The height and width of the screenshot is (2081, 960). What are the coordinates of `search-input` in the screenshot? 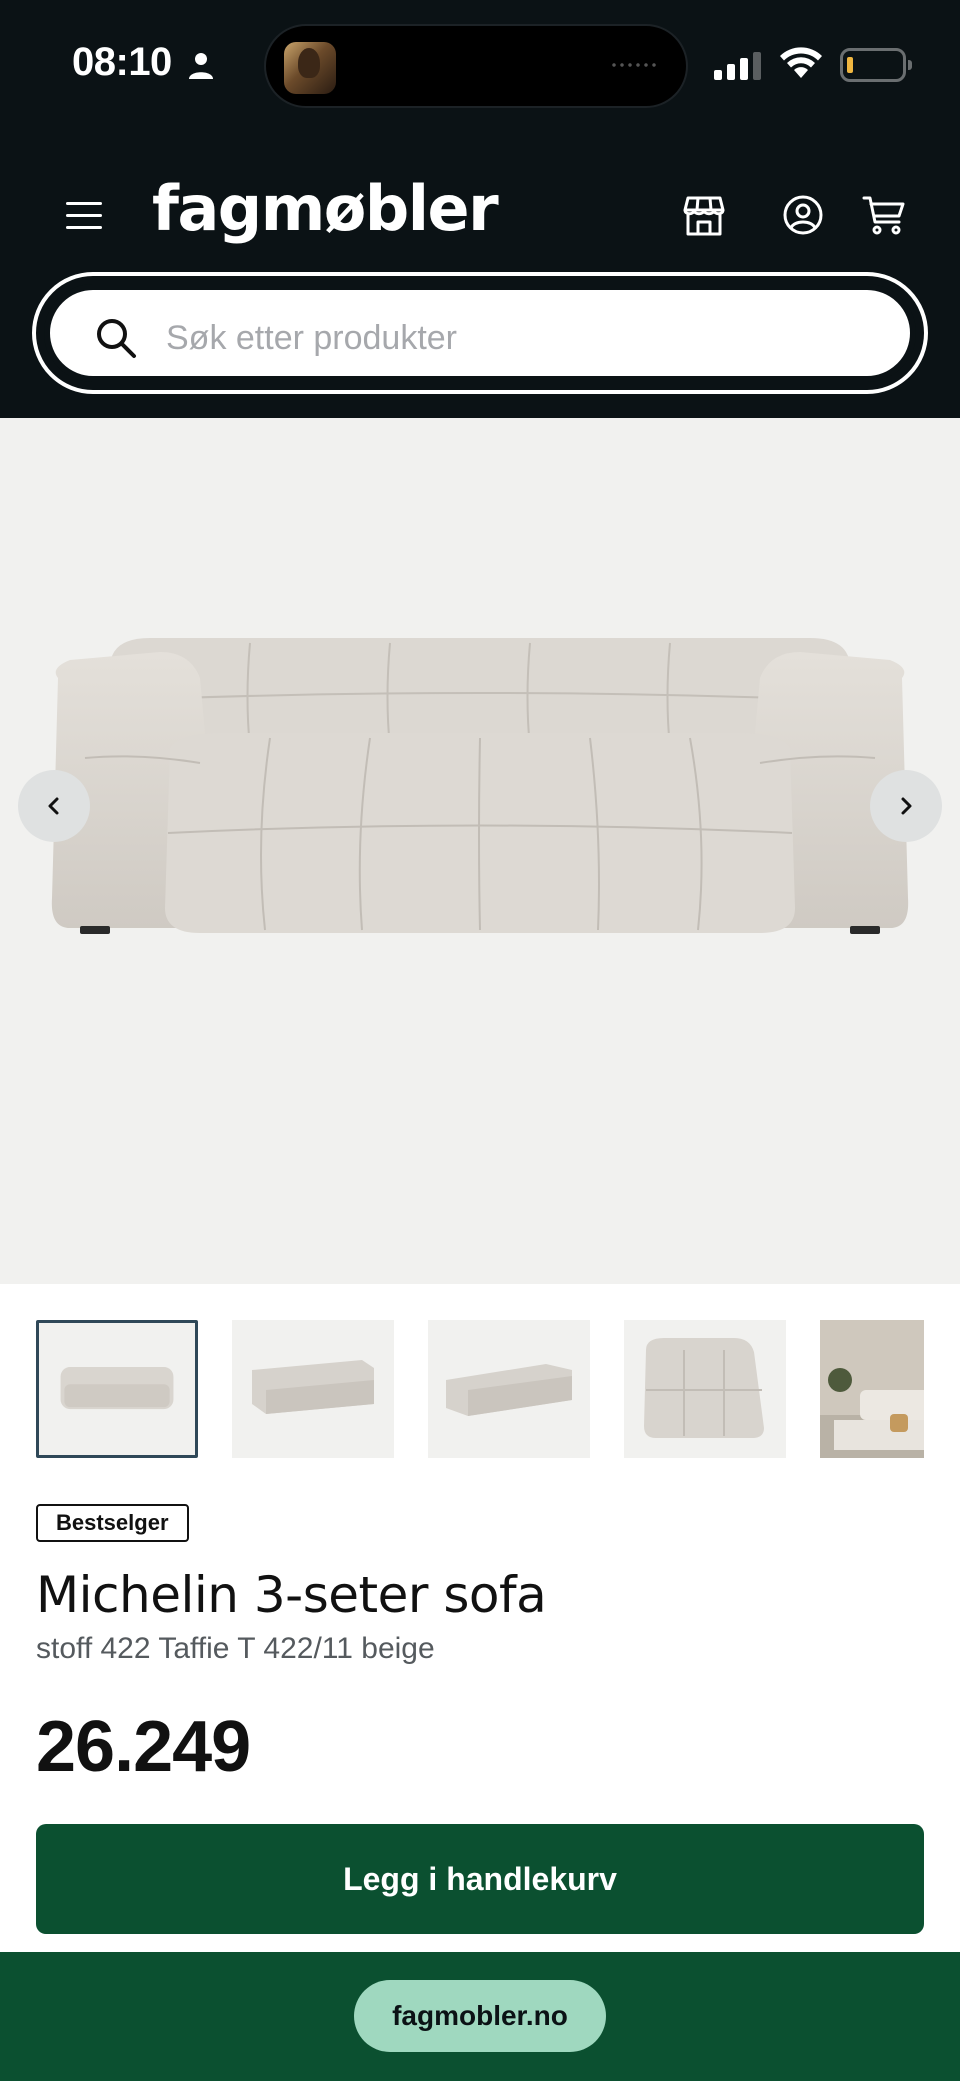 It's located at (466, 338).